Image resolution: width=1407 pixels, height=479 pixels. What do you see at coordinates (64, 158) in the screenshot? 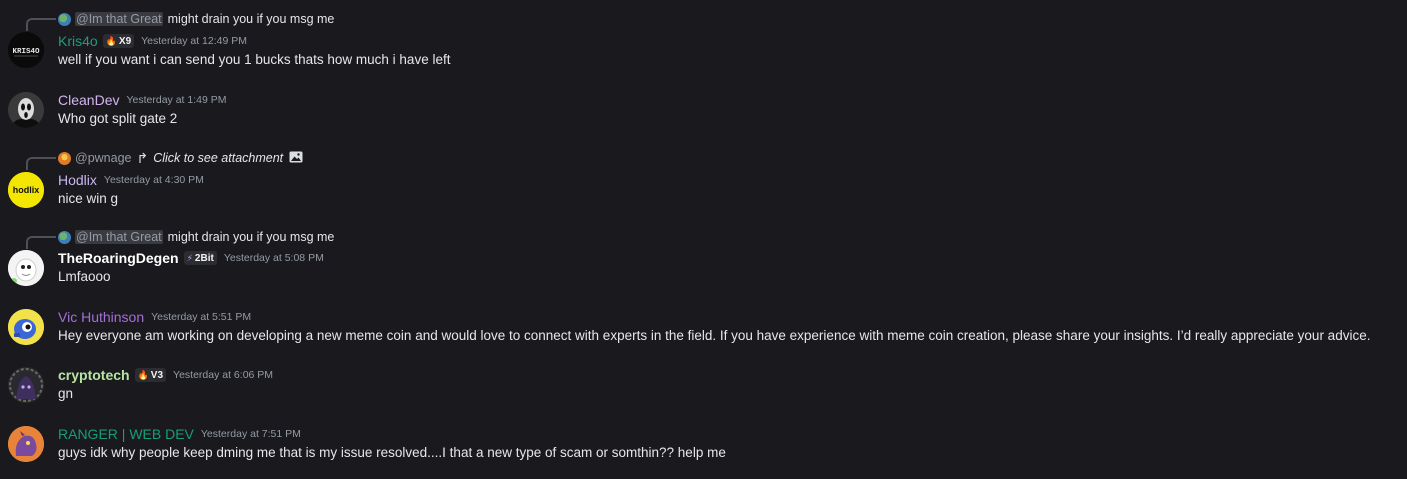
I see `orange-avatar-icon` at bounding box center [64, 158].